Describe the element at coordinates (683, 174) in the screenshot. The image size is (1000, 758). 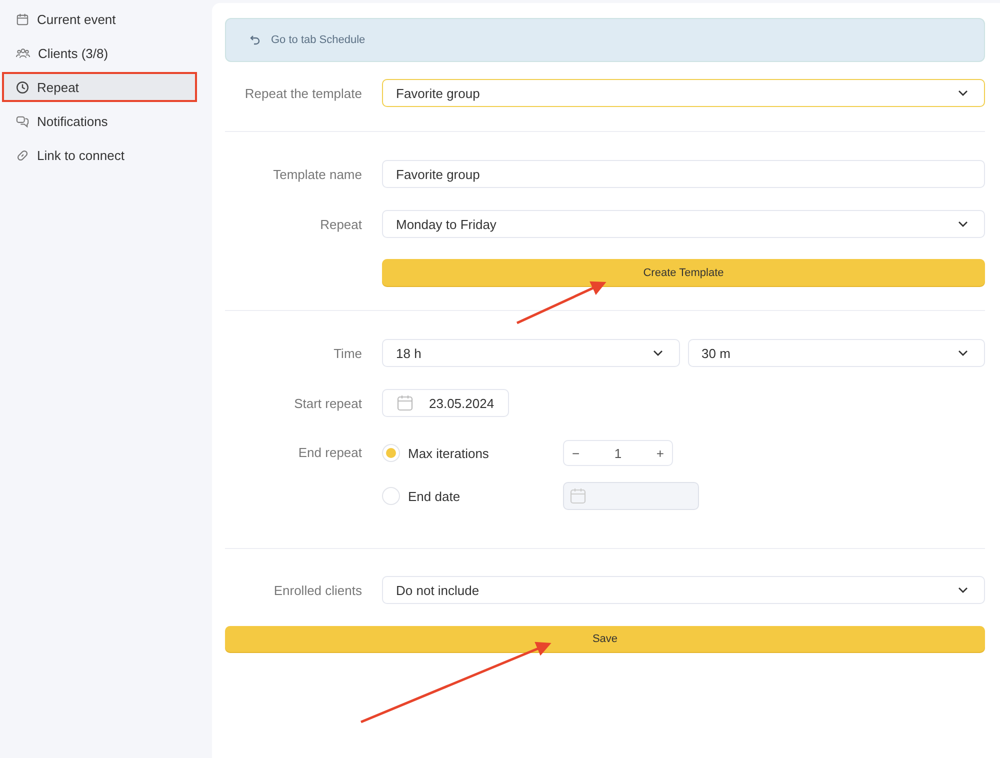
I see `text-field: Favorite group` at that location.